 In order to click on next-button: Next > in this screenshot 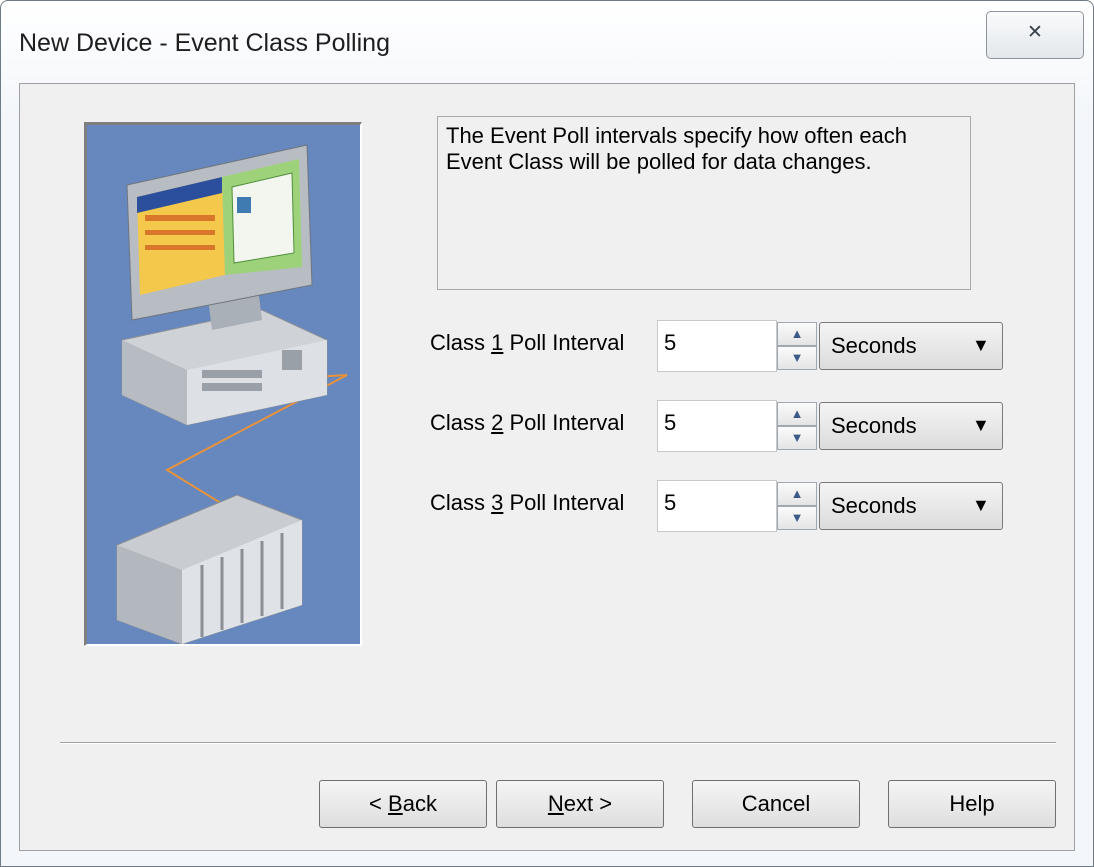, I will do `click(580, 804)`.